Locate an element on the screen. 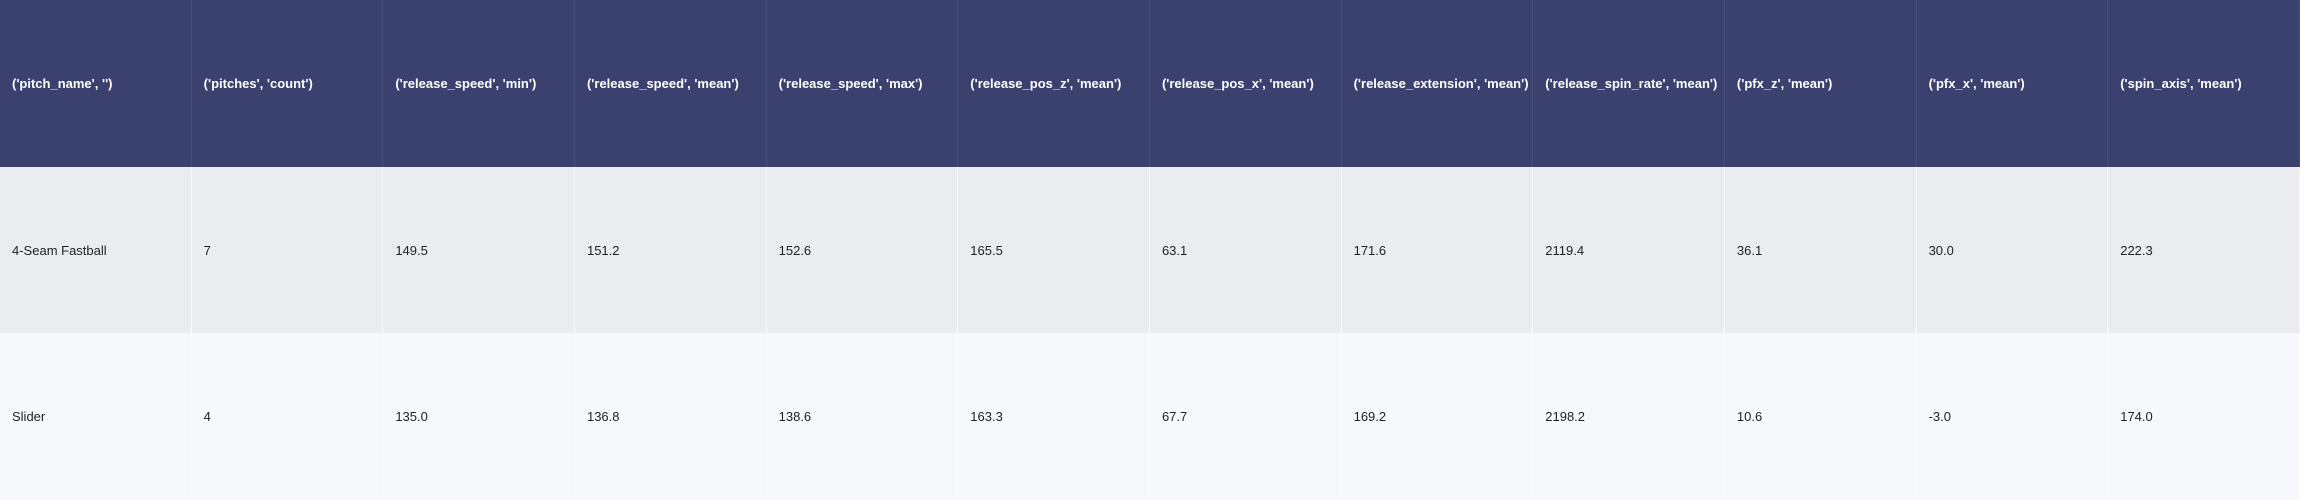  table-cell: 135.0 is located at coordinates (479, 416).